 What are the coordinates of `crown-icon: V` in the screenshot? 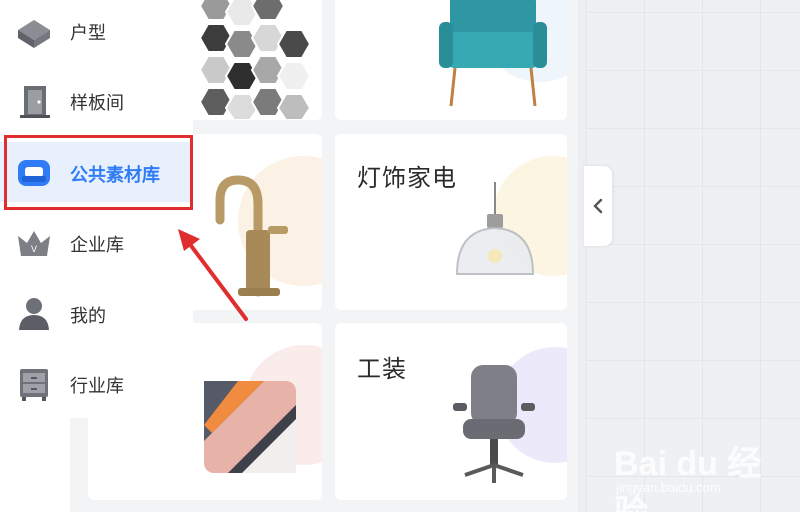 It's located at (34, 243).